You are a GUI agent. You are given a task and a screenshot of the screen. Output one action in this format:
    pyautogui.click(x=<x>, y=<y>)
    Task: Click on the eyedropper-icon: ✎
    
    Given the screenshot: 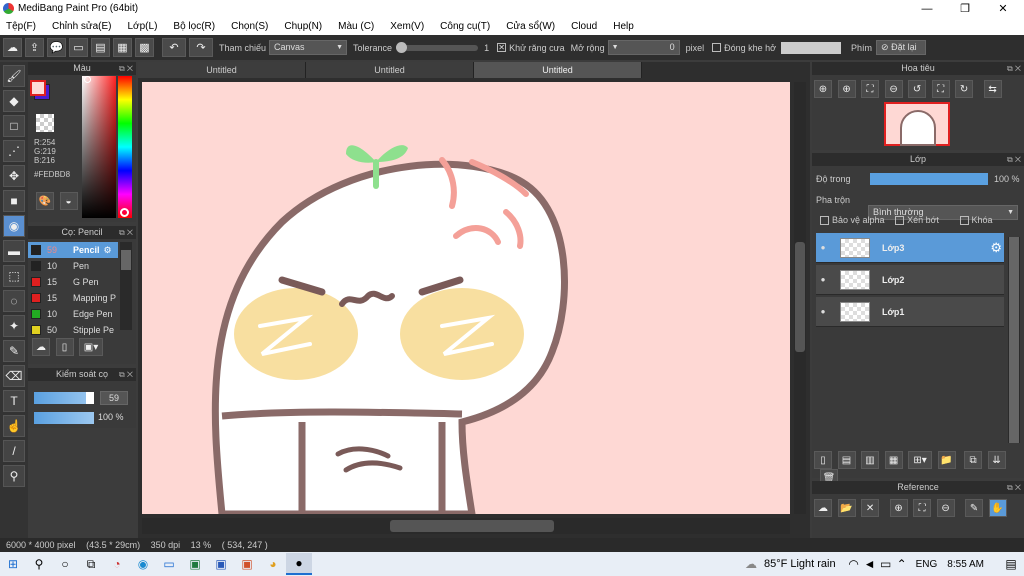 What is the action you would take?
    pyautogui.click(x=974, y=508)
    